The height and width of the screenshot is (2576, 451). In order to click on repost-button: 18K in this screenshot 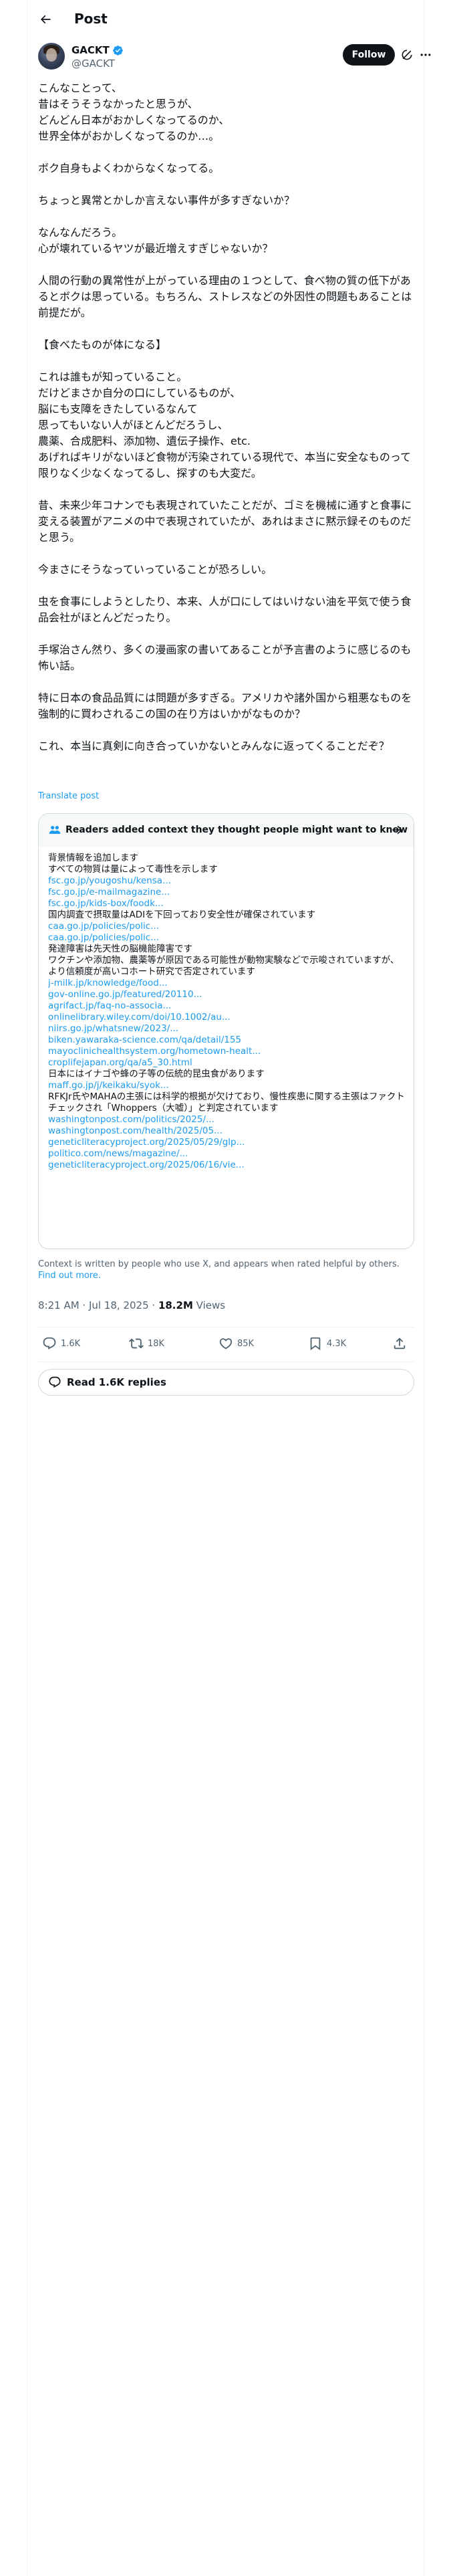, I will do `click(146, 1343)`.